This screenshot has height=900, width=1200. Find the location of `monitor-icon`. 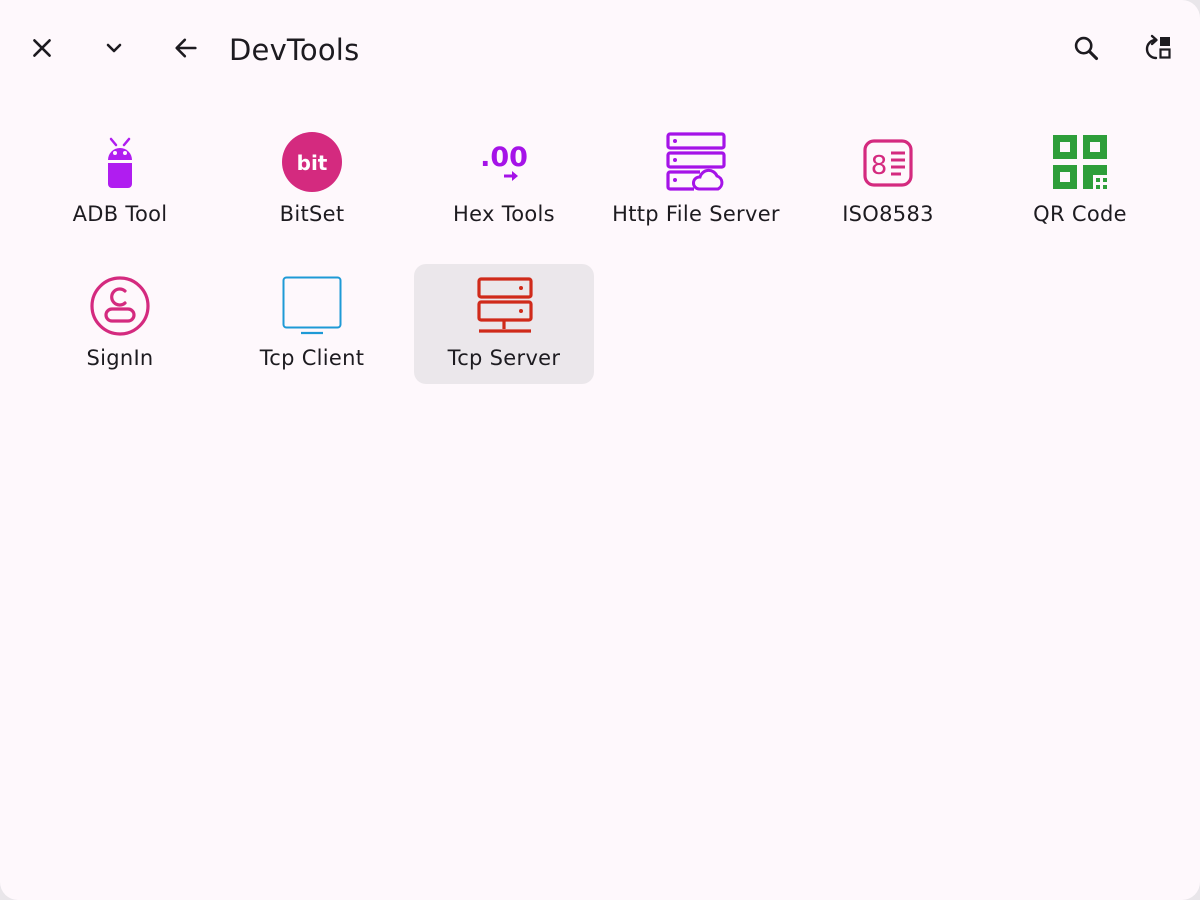

monitor-icon is located at coordinates (312, 306).